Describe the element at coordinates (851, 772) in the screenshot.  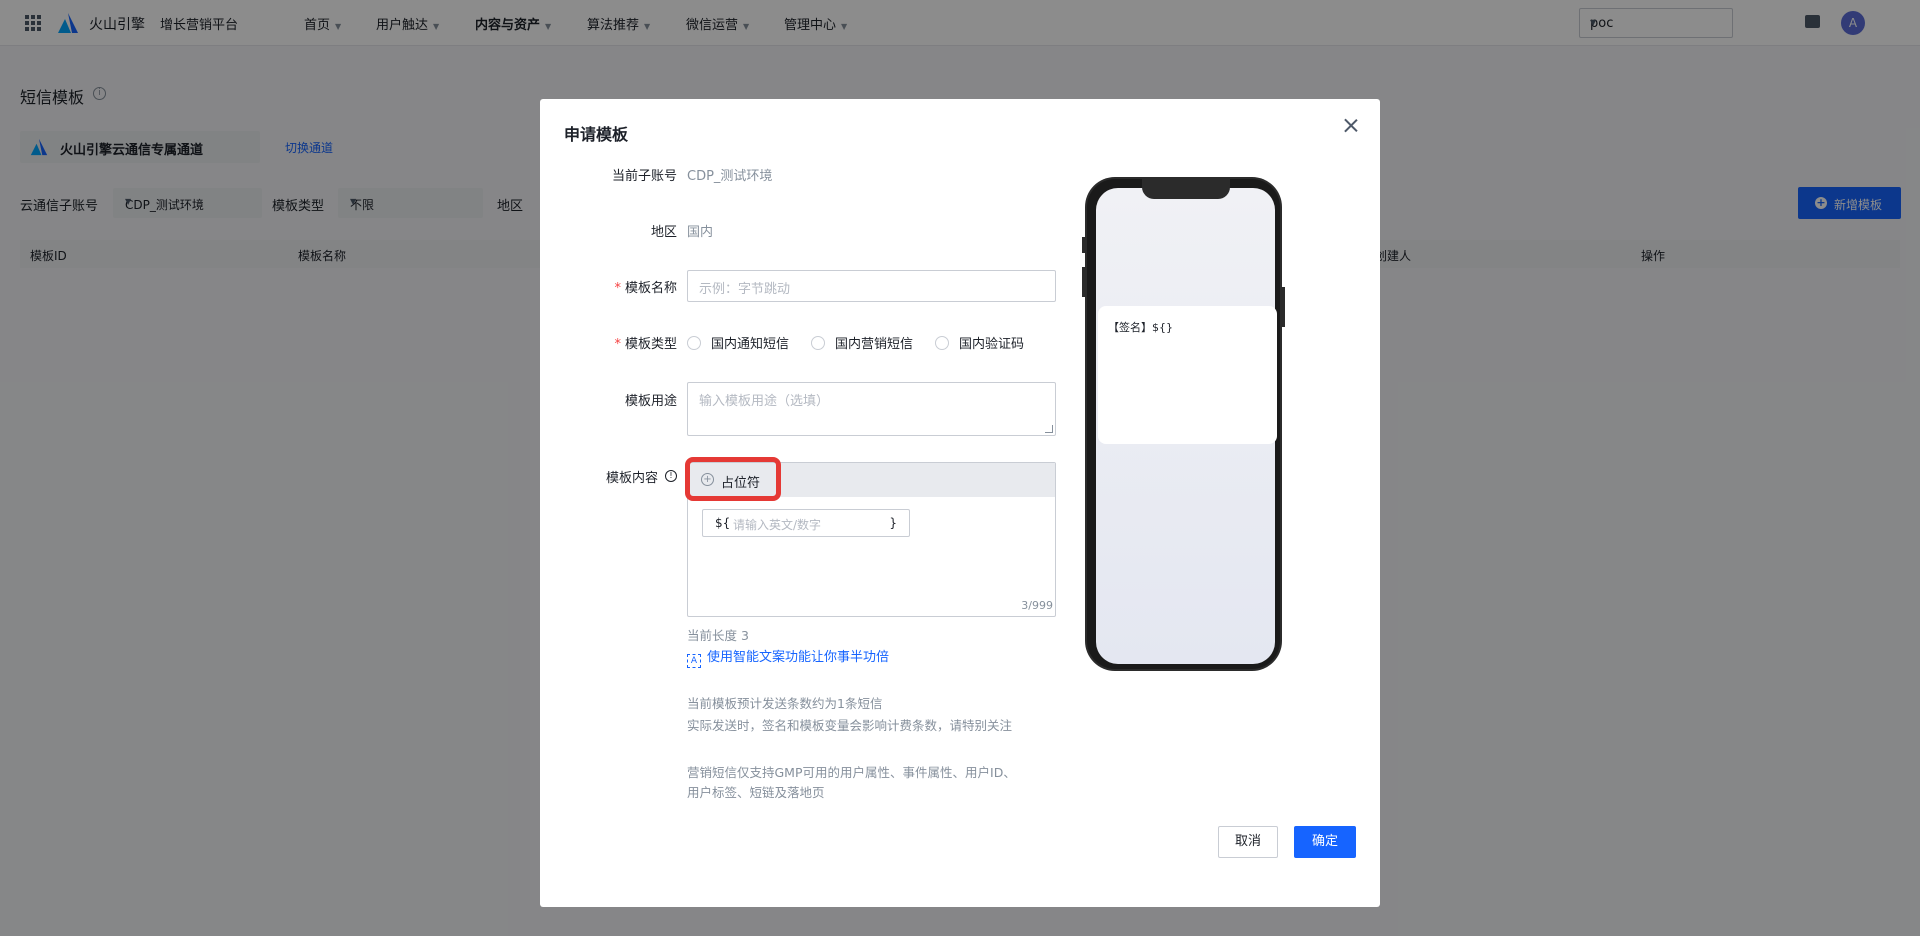
I see `marketing-note-line1: 营销短信仅支持GMP可用的用户属性、事件属性、用户ID、` at that location.